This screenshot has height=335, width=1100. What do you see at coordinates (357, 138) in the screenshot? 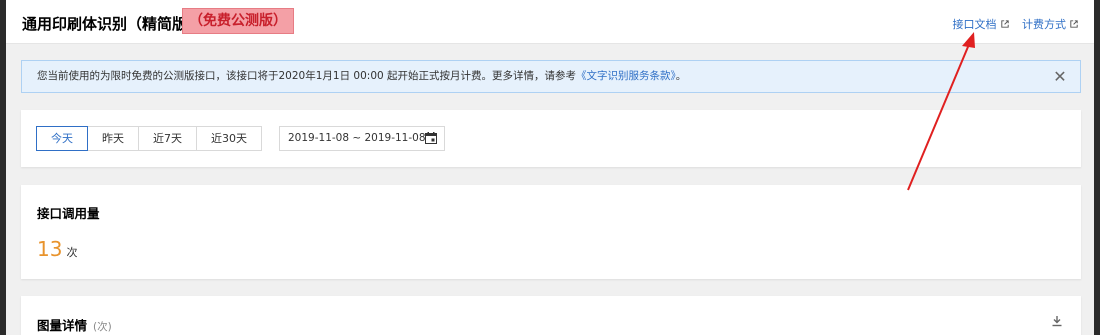
I see `date-range-value: 2019-11-08 ~ 2019-11-08` at bounding box center [357, 138].